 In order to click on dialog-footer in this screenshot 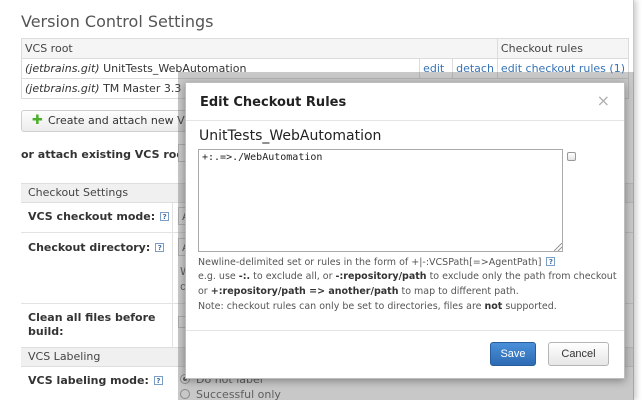, I will do `click(405, 330)`.